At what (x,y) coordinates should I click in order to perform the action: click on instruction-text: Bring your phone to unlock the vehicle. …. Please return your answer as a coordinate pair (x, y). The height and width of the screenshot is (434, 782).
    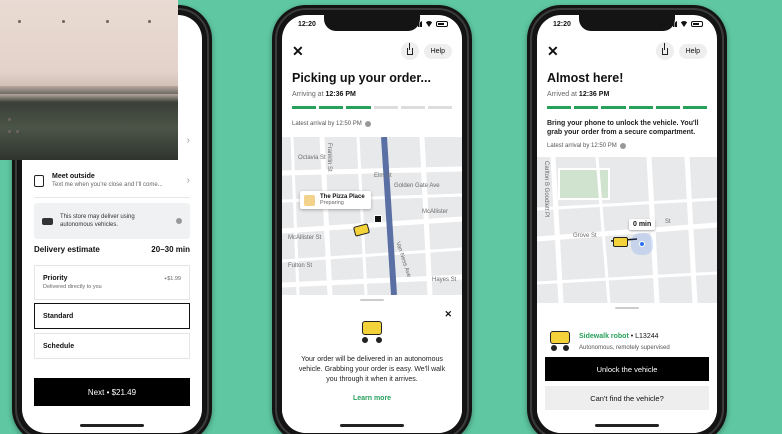
    Looking at the image, I should click on (623, 128).